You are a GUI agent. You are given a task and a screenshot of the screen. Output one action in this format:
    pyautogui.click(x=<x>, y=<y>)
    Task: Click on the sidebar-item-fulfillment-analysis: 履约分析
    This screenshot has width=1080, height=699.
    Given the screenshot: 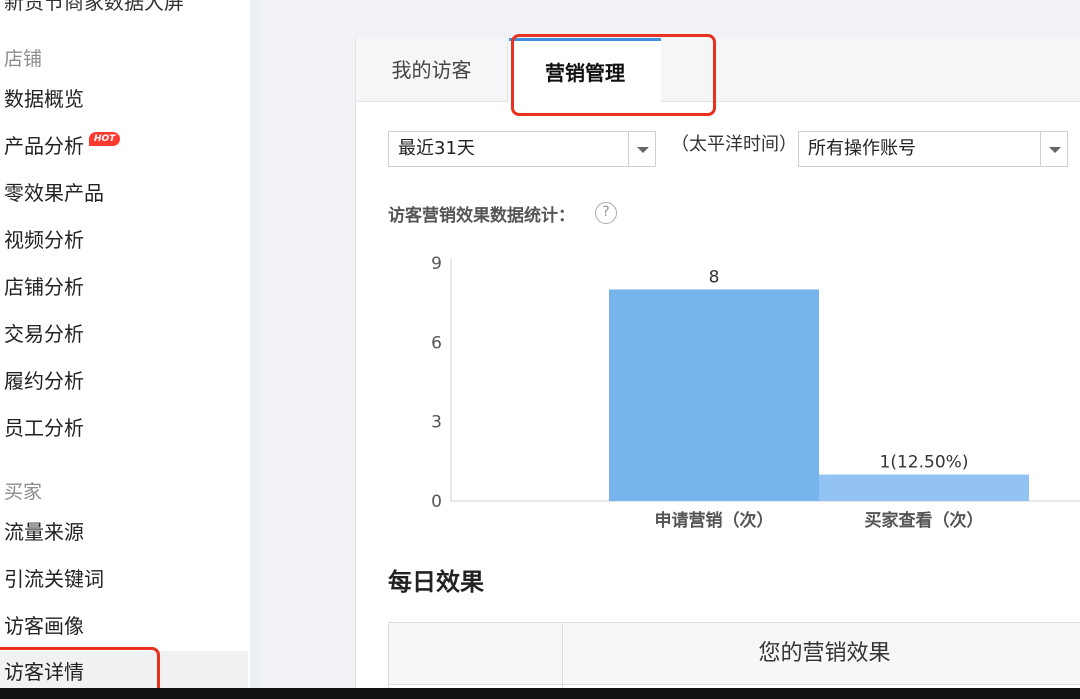 What is the action you would take?
    pyautogui.click(x=124, y=381)
    